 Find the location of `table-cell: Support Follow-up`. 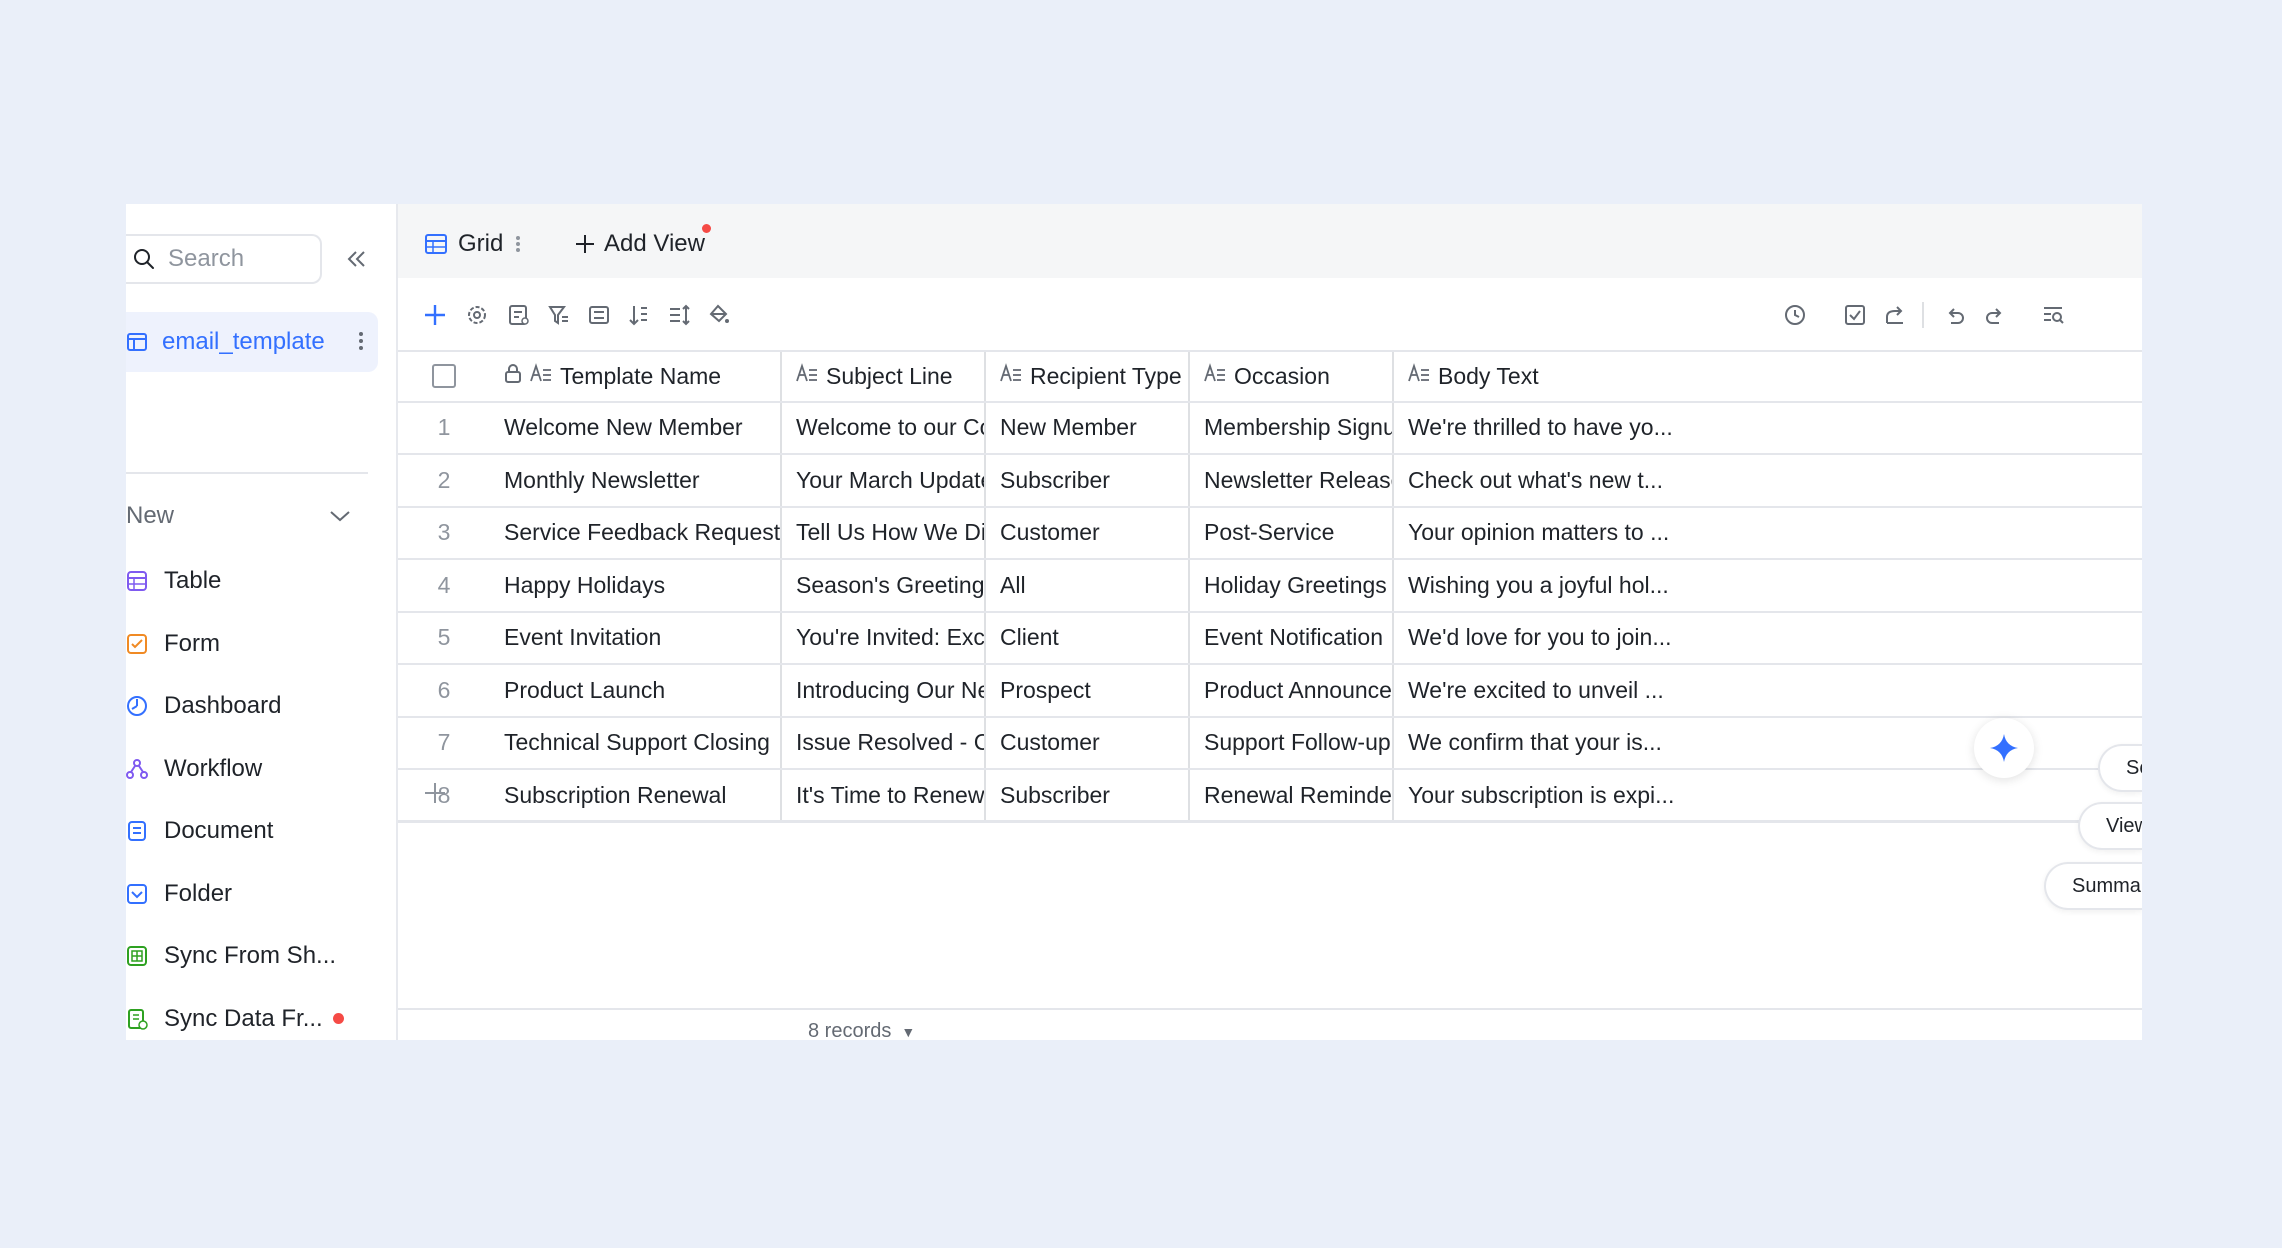

table-cell: Support Follow-up is located at coordinates (1290, 742).